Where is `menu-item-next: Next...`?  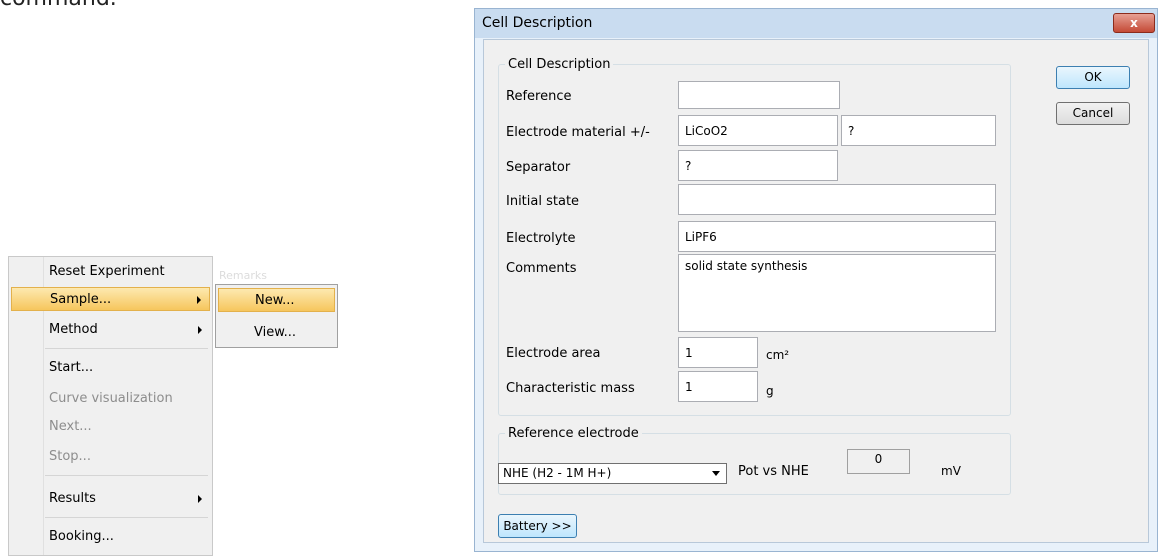 menu-item-next: Next... is located at coordinates (110, 427).